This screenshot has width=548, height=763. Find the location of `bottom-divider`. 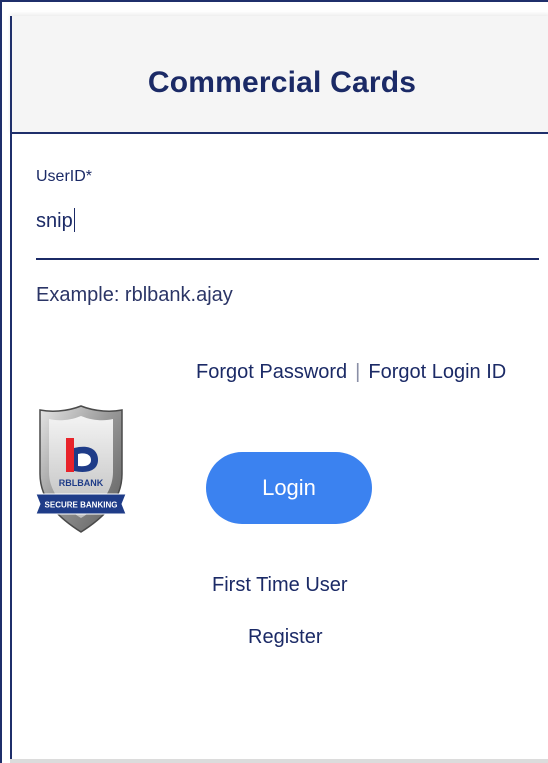

bottom-divider is located at coordinates (279, 761).